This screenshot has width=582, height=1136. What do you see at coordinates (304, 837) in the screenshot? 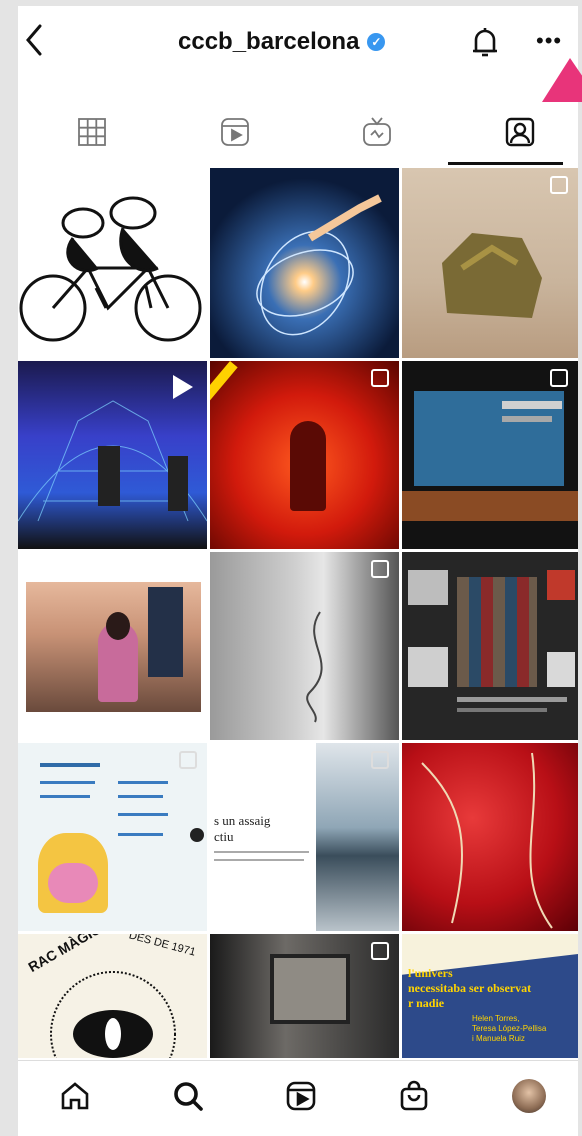
I see `post-tile: s un assaig ctiu` at bounding box center [304, 837].